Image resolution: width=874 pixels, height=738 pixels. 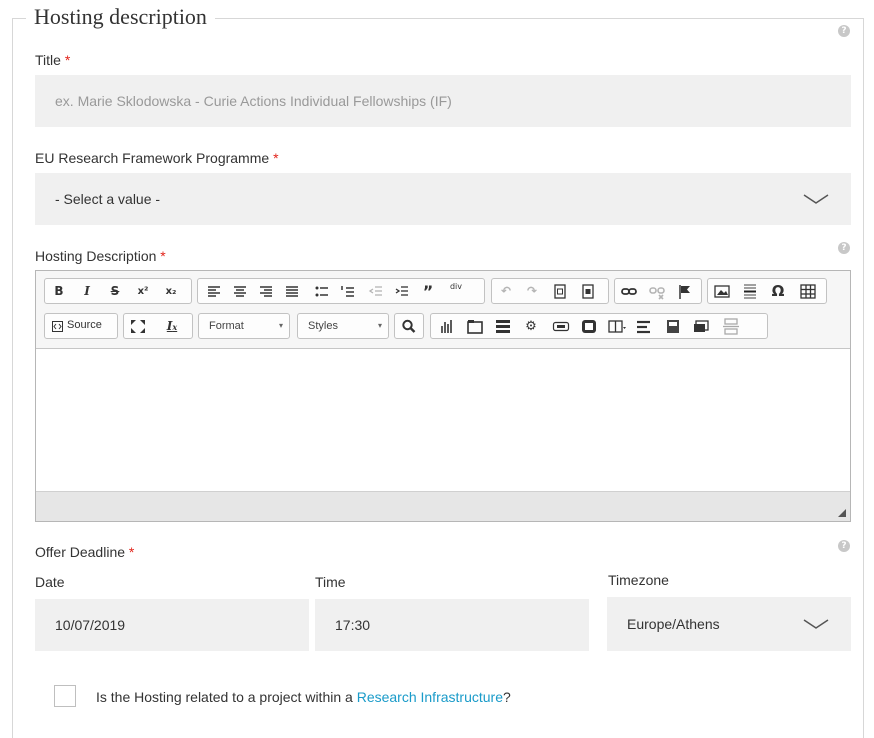 I want to click on table-icon, so click(x=808, y=291).